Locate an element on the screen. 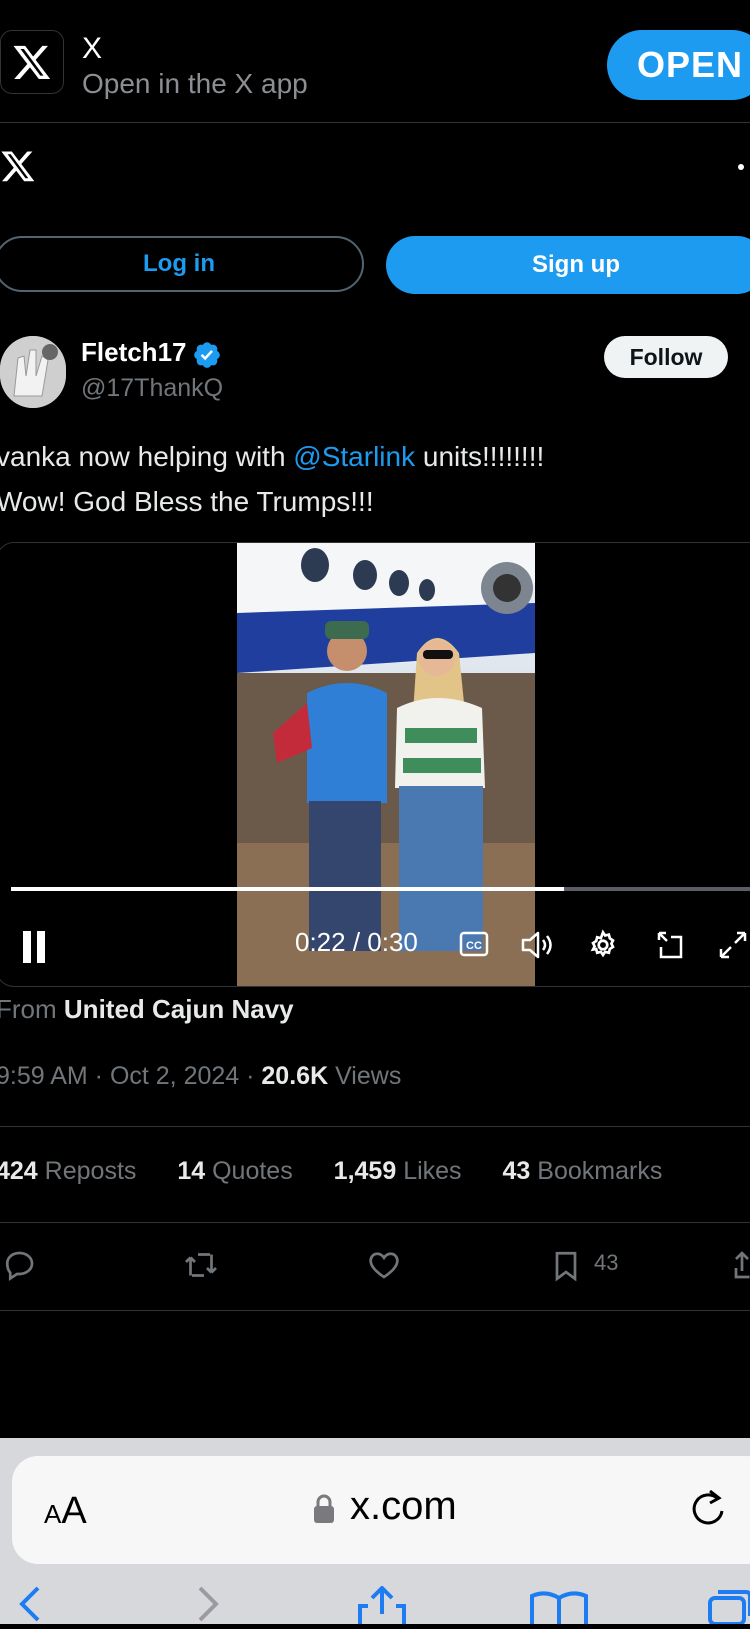  bookmark-icon is located at coordinates (566, 1268).